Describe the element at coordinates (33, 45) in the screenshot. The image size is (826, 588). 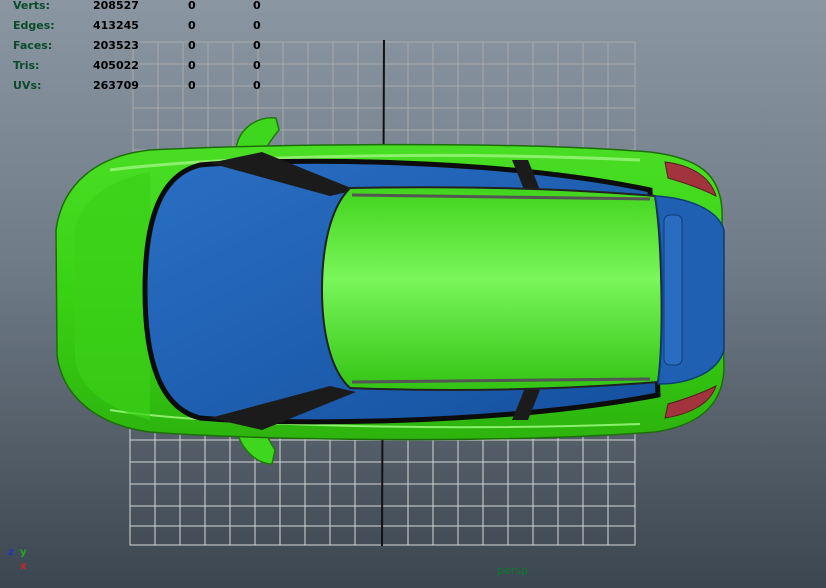
I see `stat-label: Faces:` at that location.